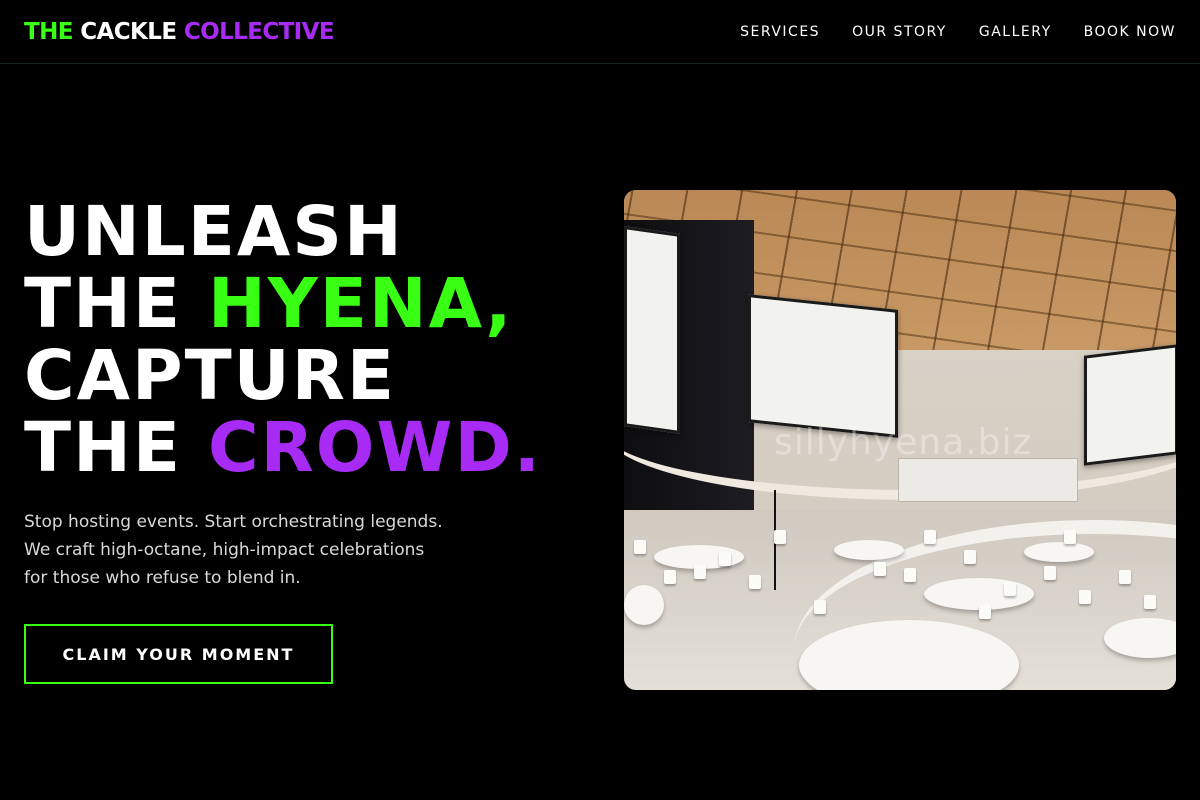 The image size is (1200, 800). What do you see at coordinates (903, 442) in the screenshot?
I see `photo-watermark: sillyhyena.biz` at bounding box center [903, 442].